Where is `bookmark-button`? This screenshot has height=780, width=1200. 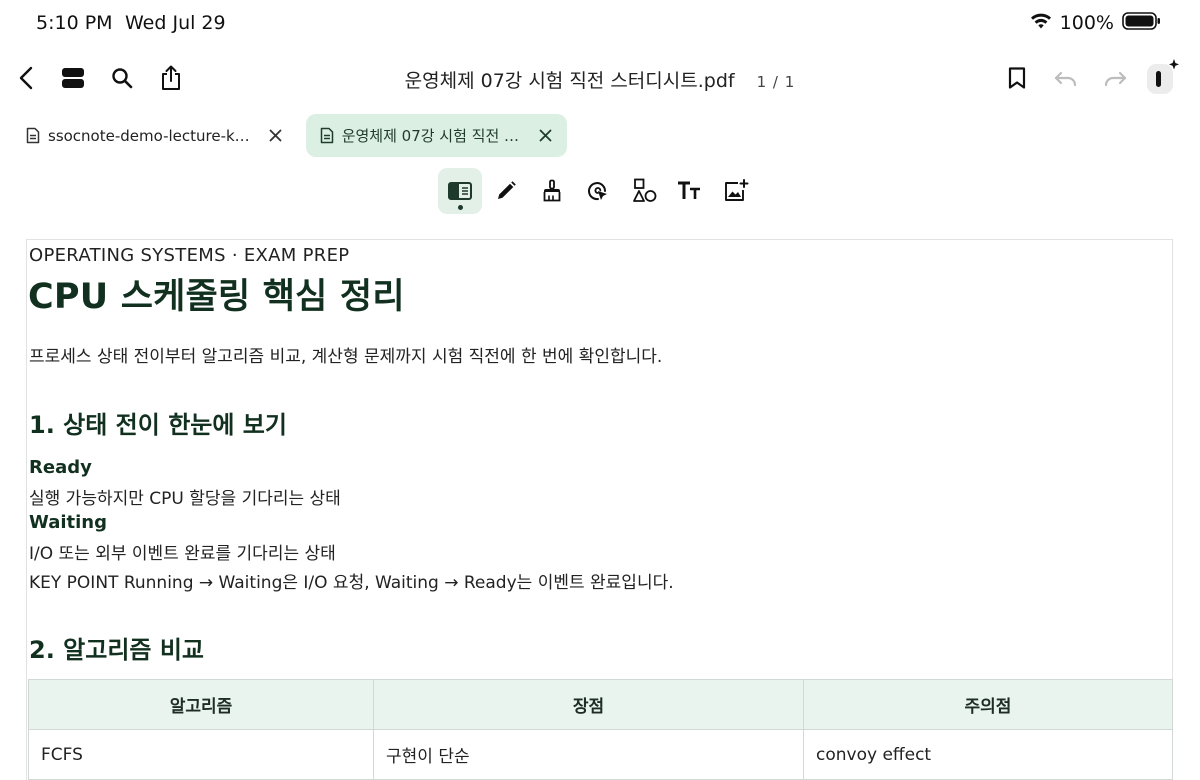 bookmark-button is located at coordinates (1017, 78).